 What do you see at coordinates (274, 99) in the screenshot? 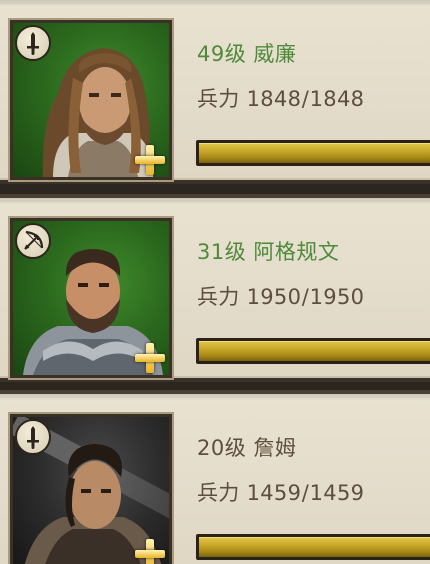
I see `troops-current: 1848` at bounding box center [274, 99].